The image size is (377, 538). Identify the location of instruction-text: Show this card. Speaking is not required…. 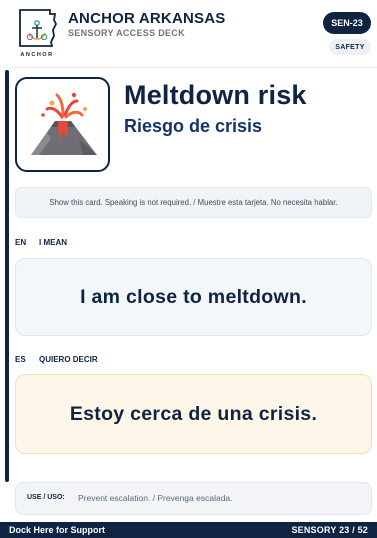
(193, 202).